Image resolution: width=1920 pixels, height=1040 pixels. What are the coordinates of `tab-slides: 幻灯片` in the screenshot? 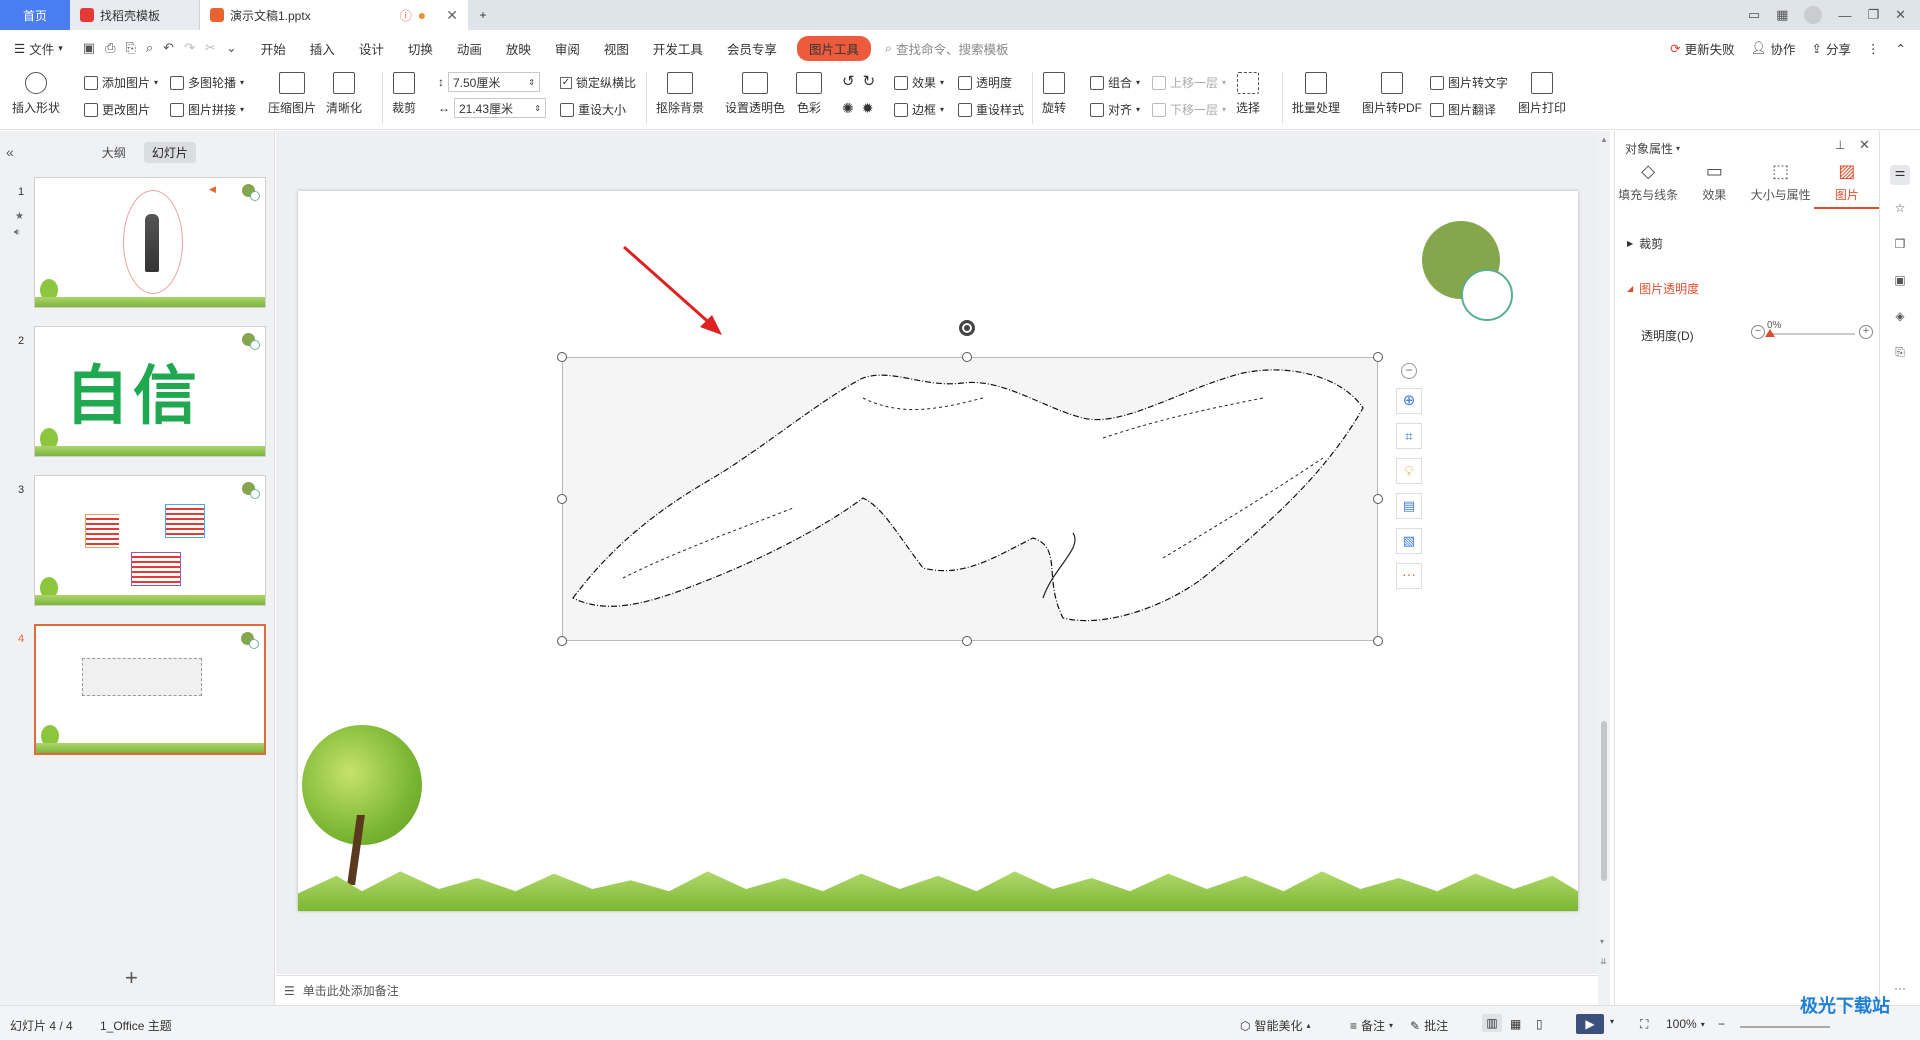 It's located at (169, 152).